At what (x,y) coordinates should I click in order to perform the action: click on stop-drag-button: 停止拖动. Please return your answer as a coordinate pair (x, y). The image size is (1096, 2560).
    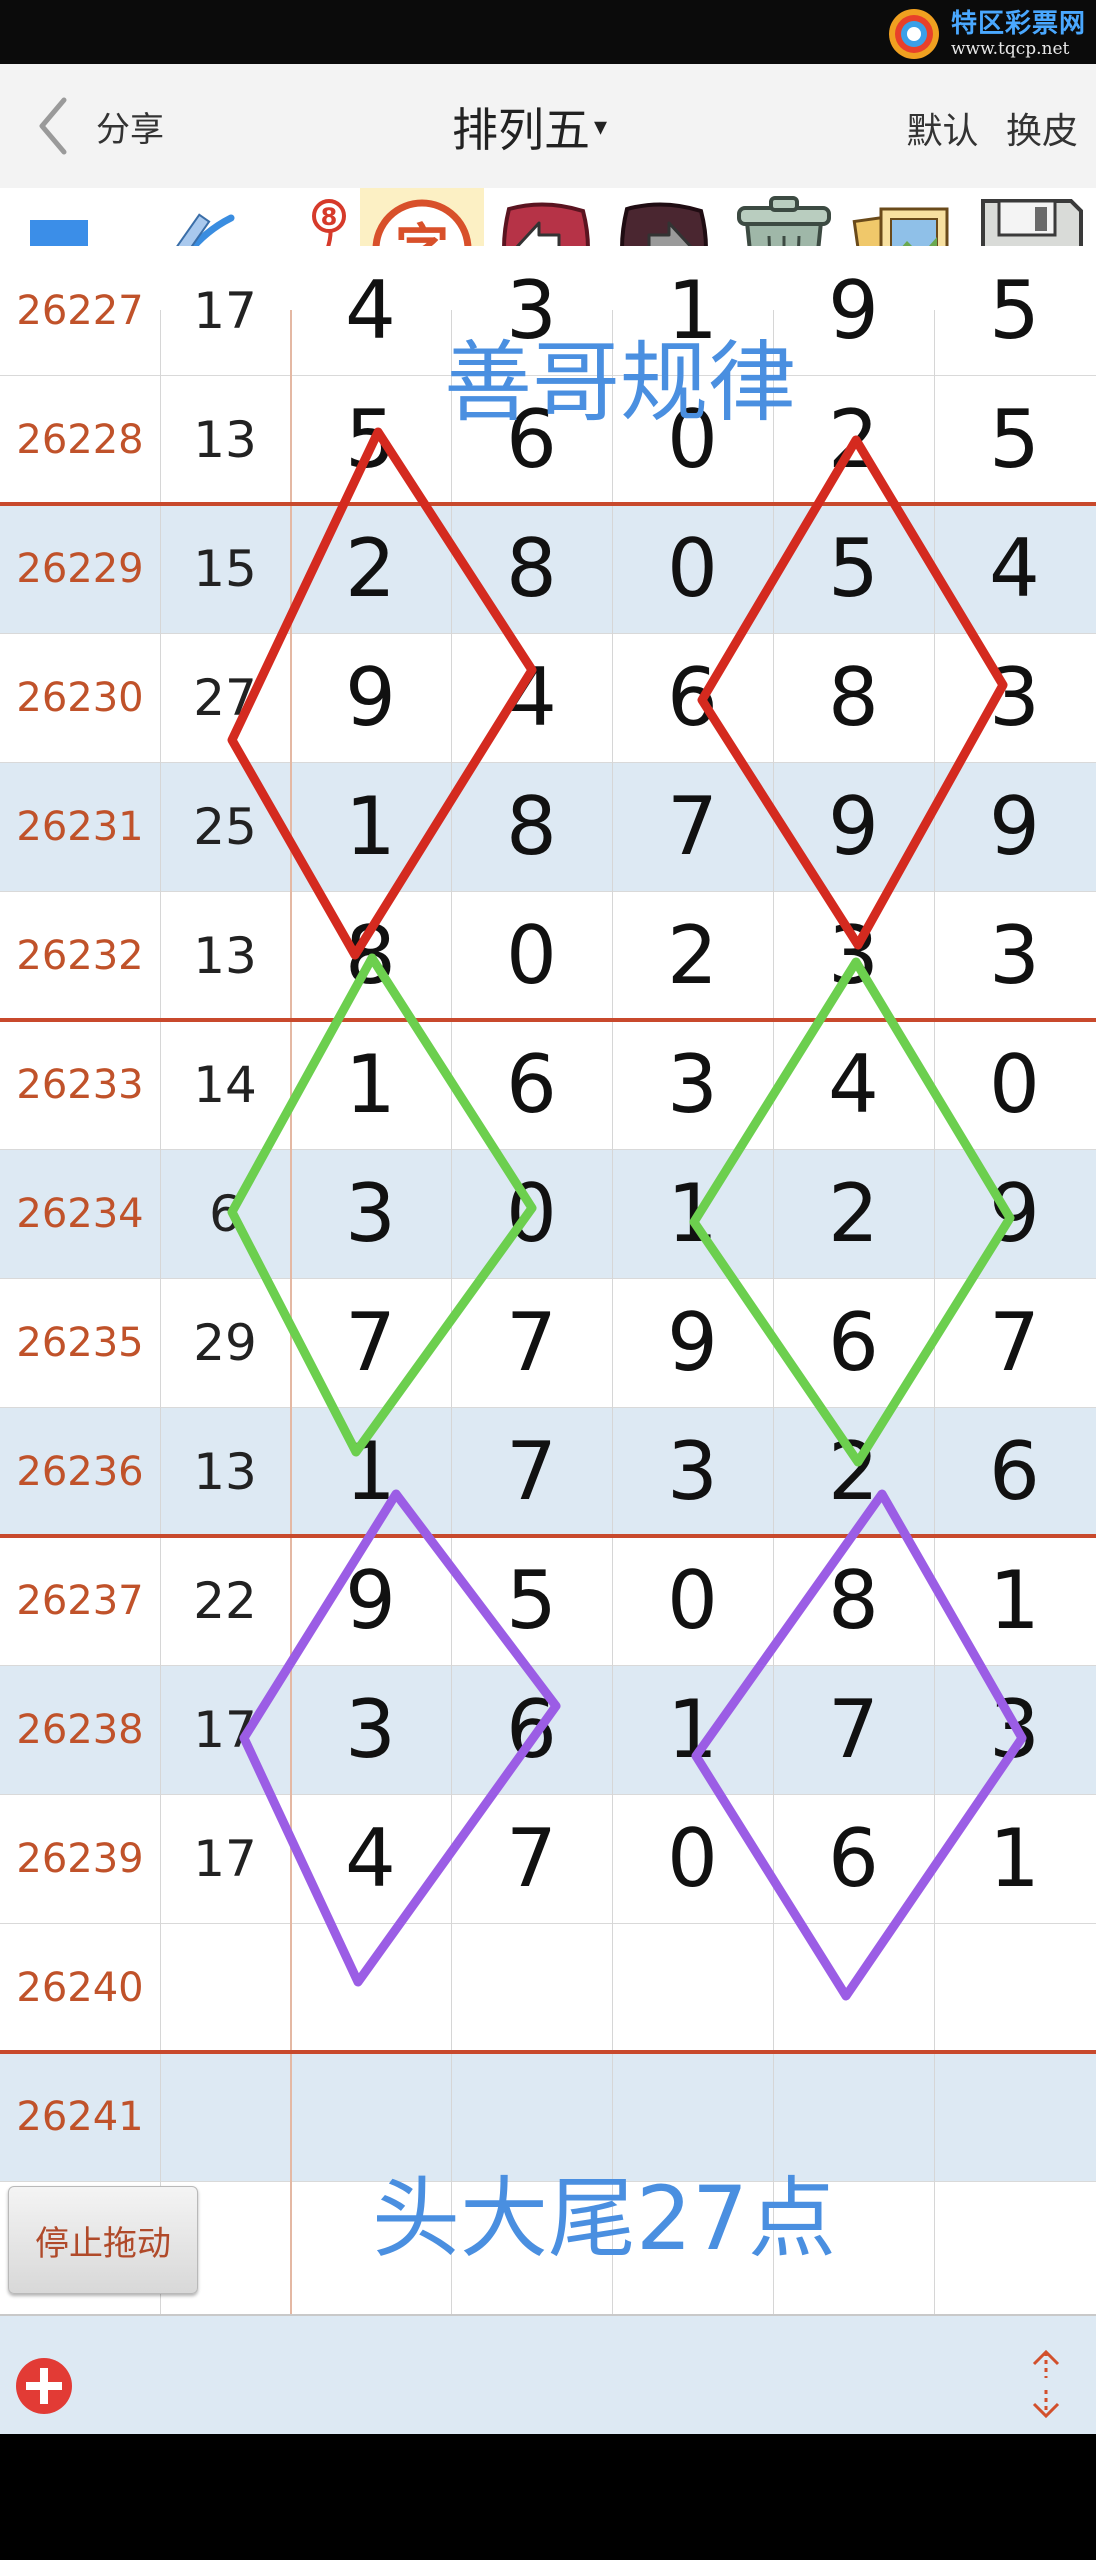
    Looking at the image, I should click on (103, 2240).